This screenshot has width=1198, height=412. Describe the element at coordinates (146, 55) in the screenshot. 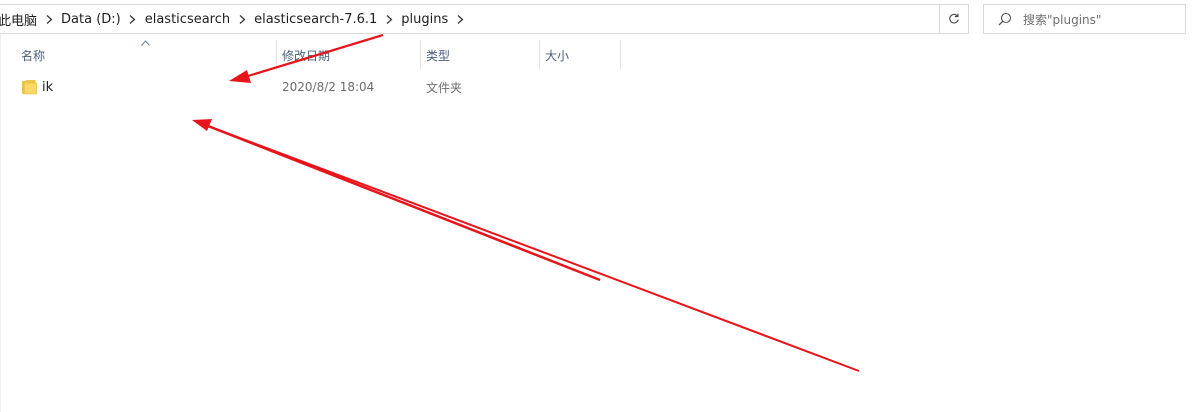

I see `column-header-name: 名称` at that location.